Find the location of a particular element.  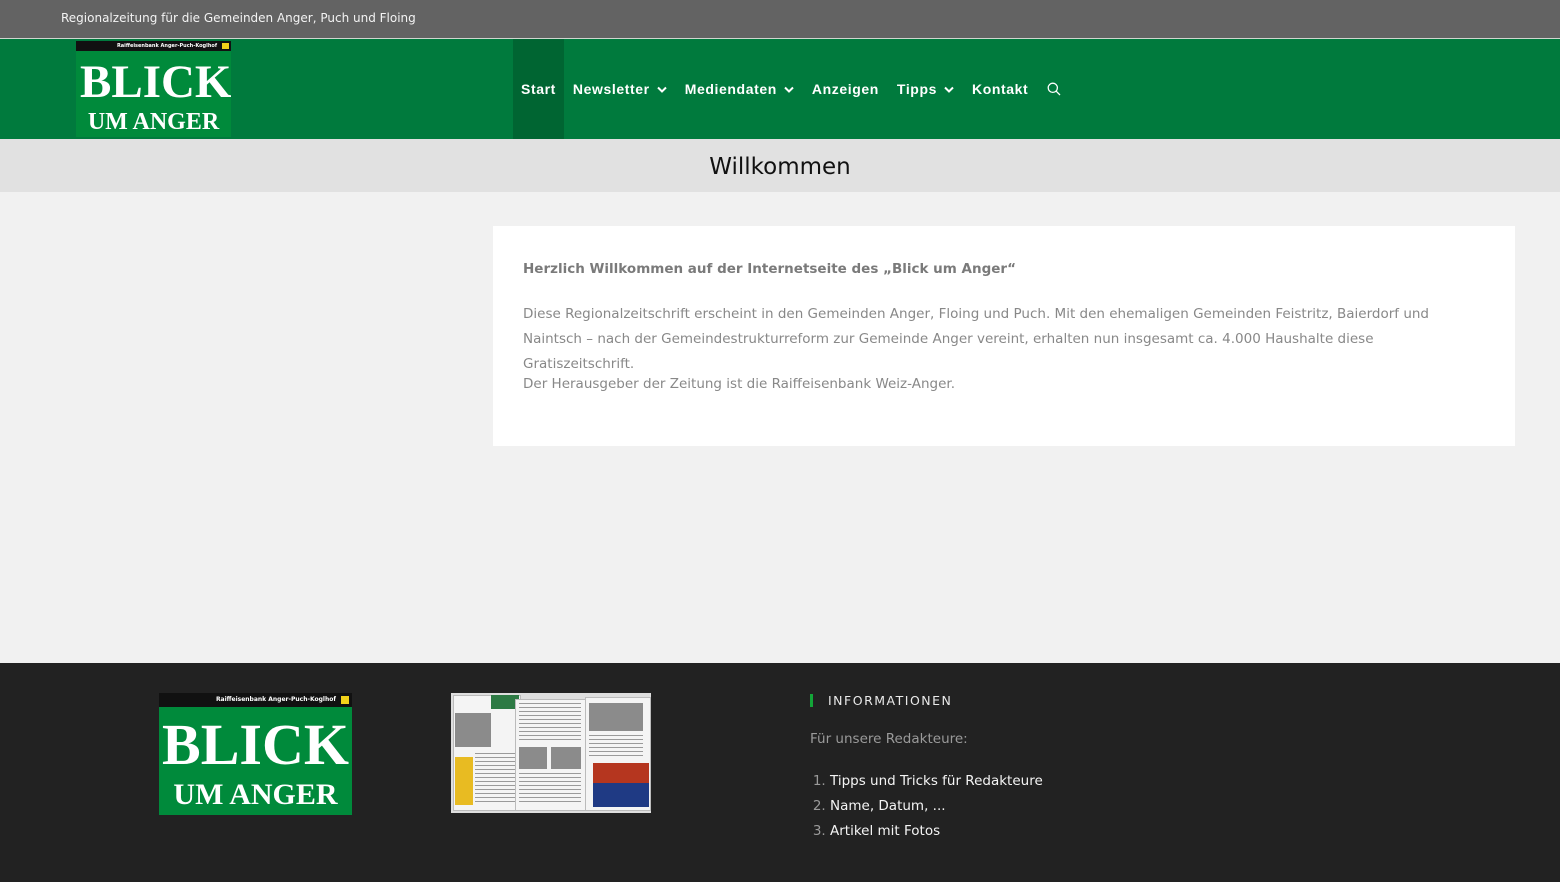

link-tipps-tricks: Tipps und Tricks für Redakteure is located at coordinates (936, 781).